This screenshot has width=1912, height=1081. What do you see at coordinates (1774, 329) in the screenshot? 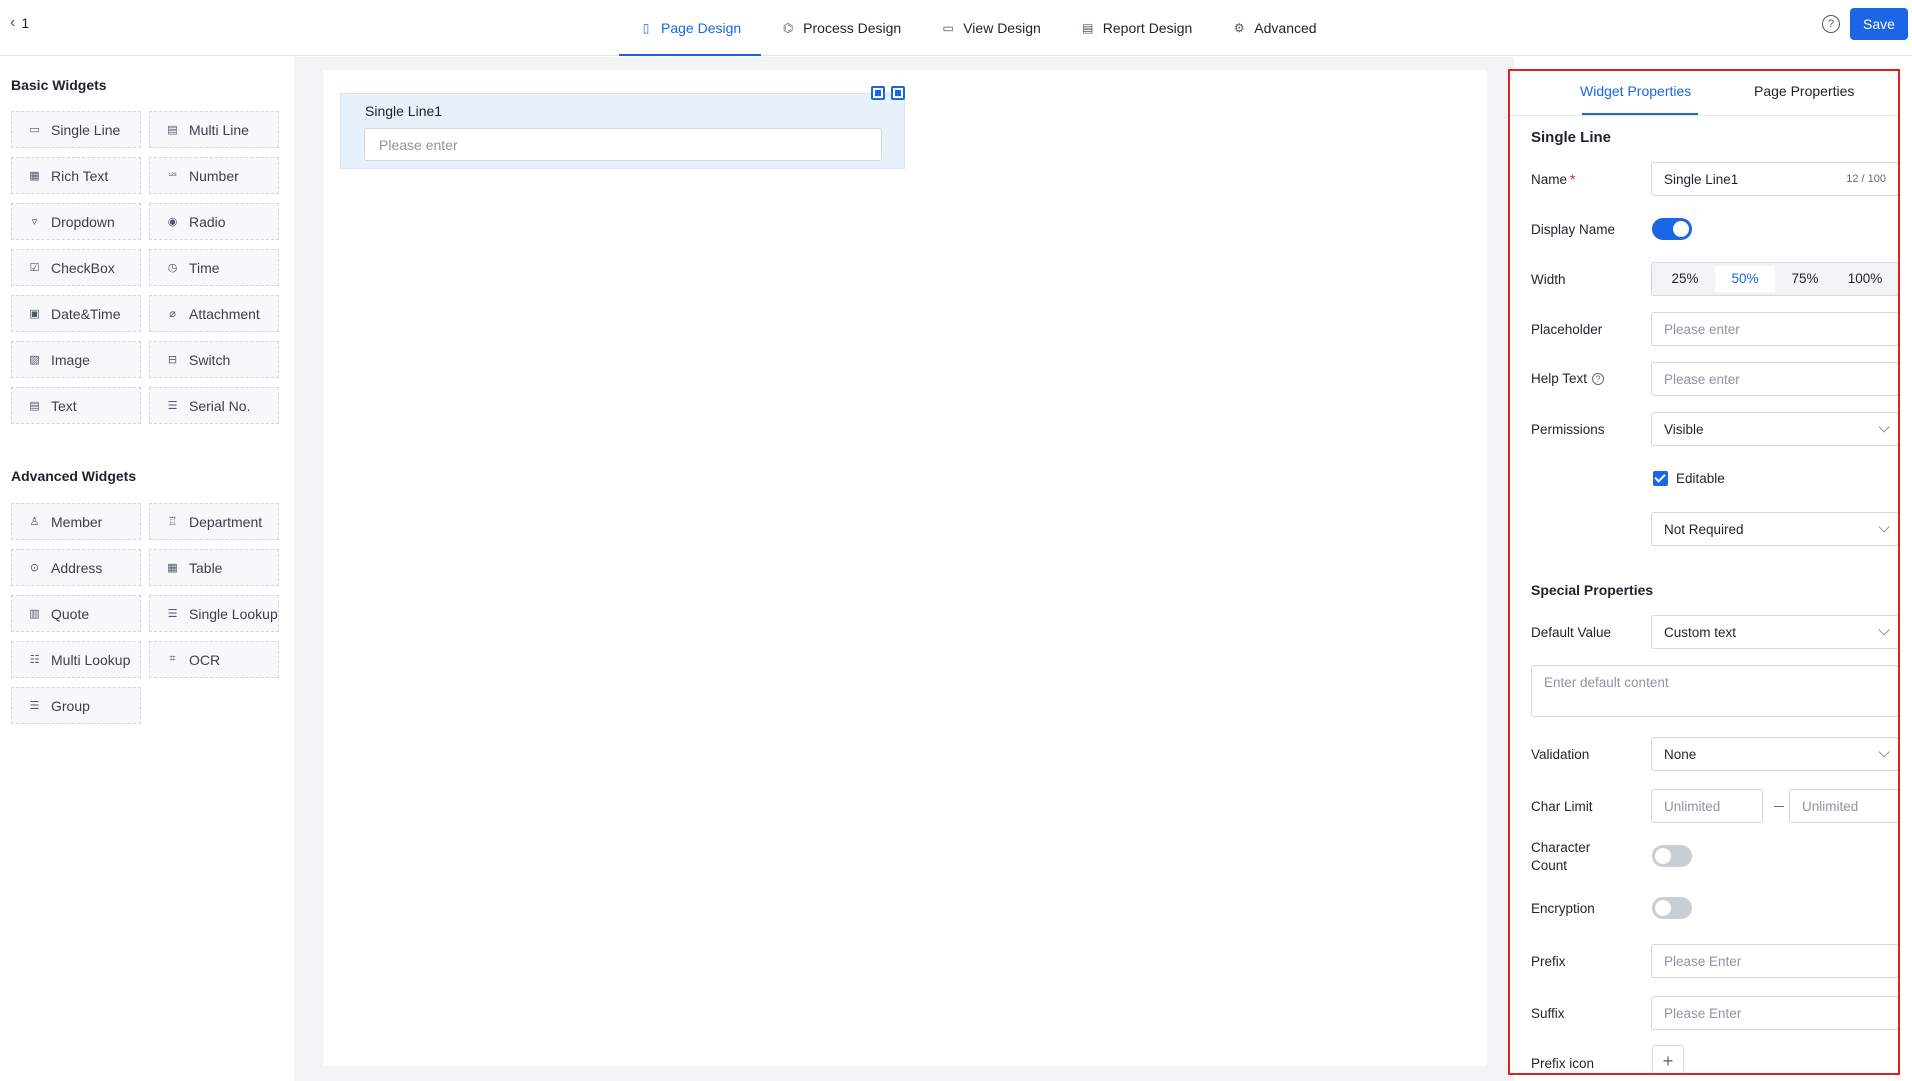
I see `placeholder-input: Please enter` at bounding box center [1774, 329].